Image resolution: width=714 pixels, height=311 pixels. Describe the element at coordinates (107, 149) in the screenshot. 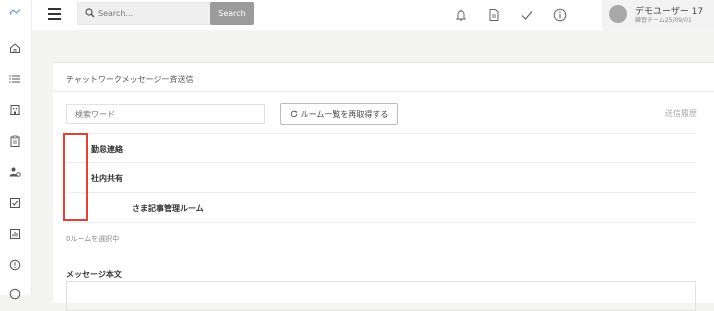

I see `room-name: 勤怠連絡` at that location.